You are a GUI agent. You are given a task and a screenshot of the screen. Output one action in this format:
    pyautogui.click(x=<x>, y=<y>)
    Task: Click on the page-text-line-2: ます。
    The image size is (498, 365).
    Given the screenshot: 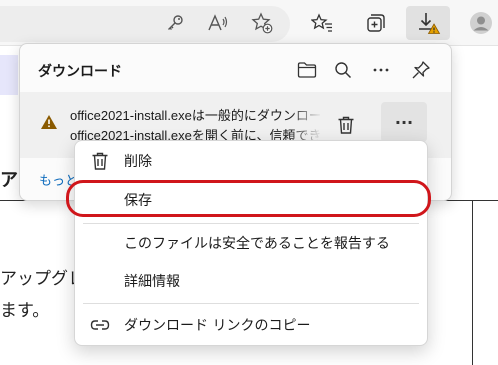 What is the action you would take?
    pyautogui.click(x=25, y=310)
    